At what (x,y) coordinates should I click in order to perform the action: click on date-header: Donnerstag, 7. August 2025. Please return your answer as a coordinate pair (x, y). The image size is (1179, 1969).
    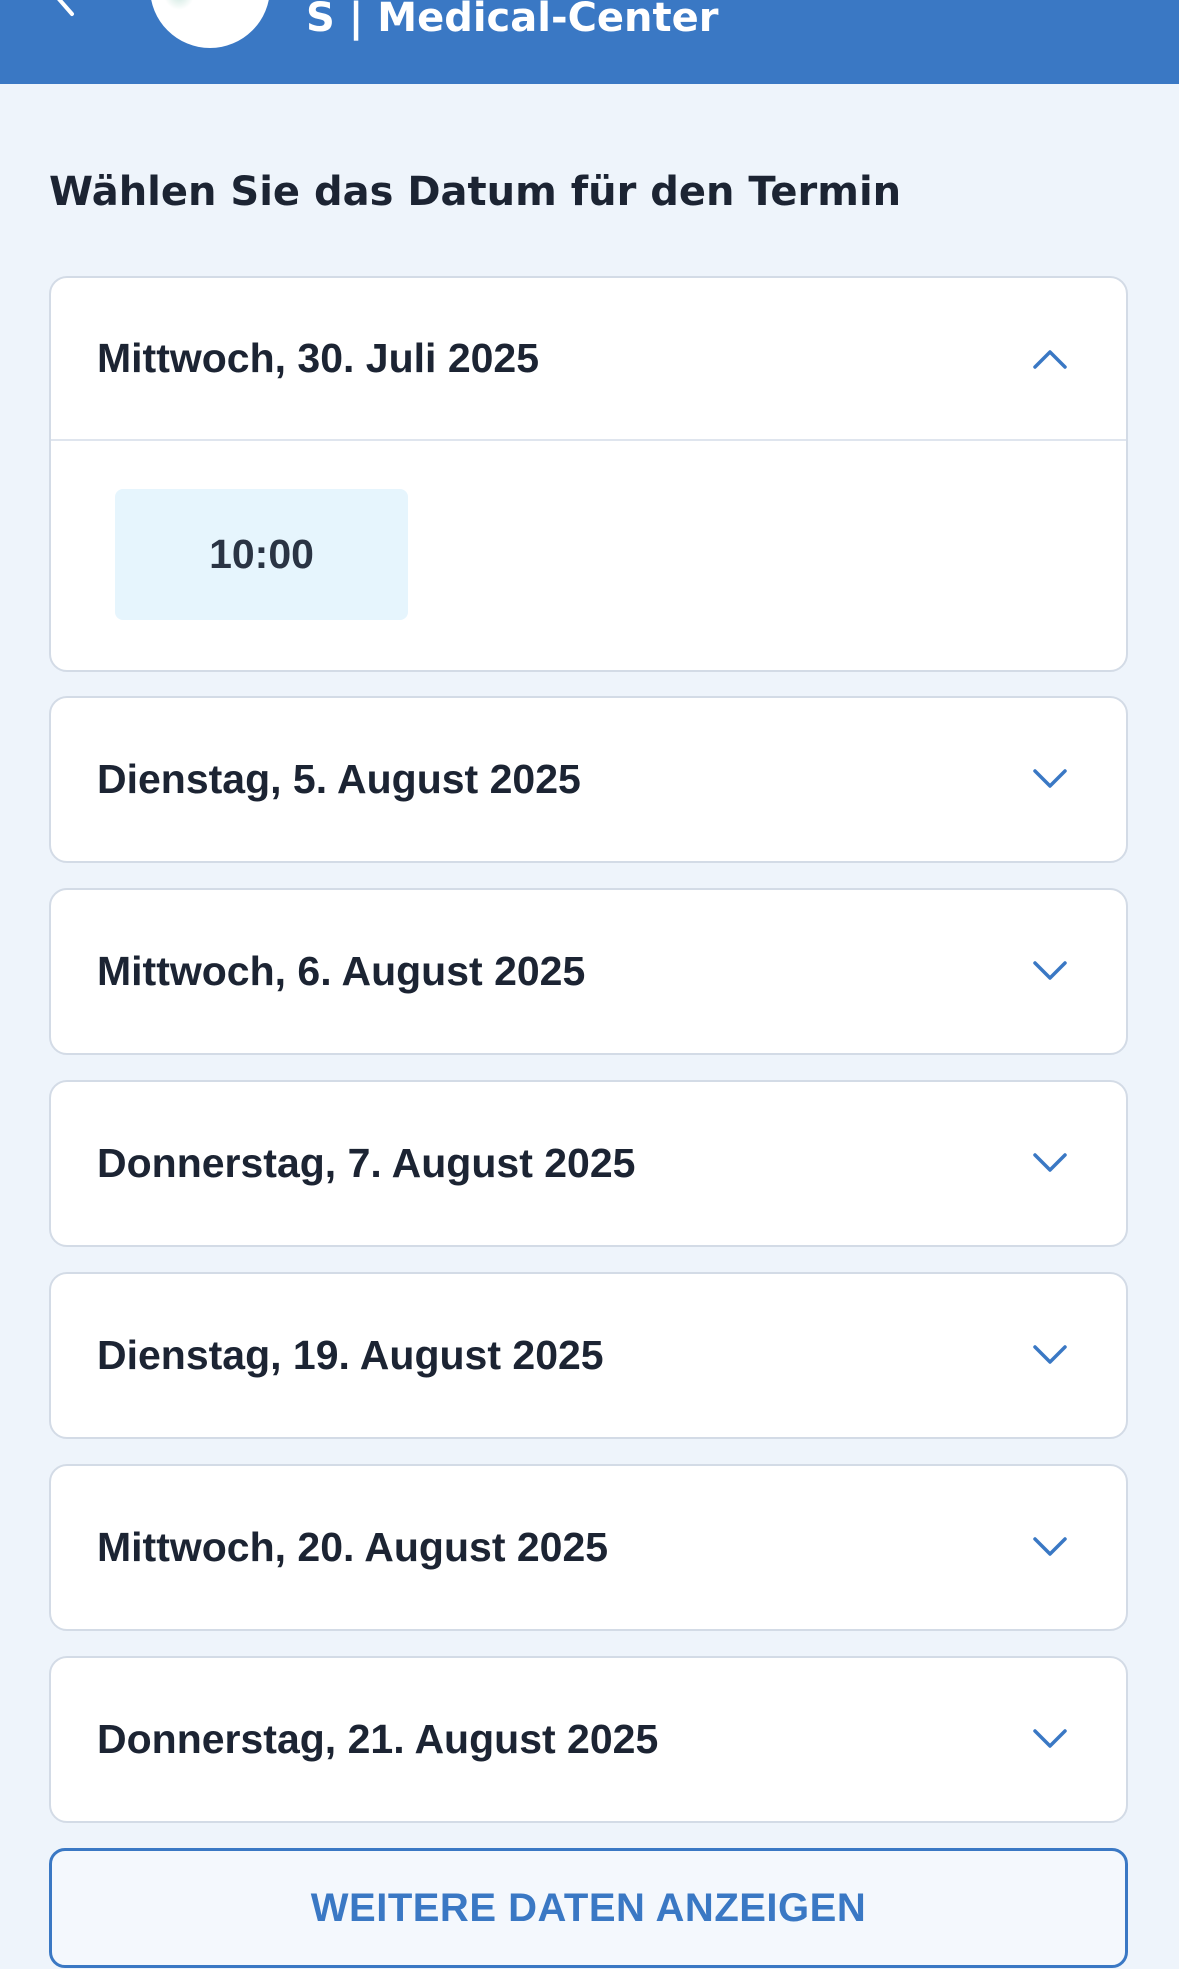
    Looking at the image, I should click on (588, 1163).